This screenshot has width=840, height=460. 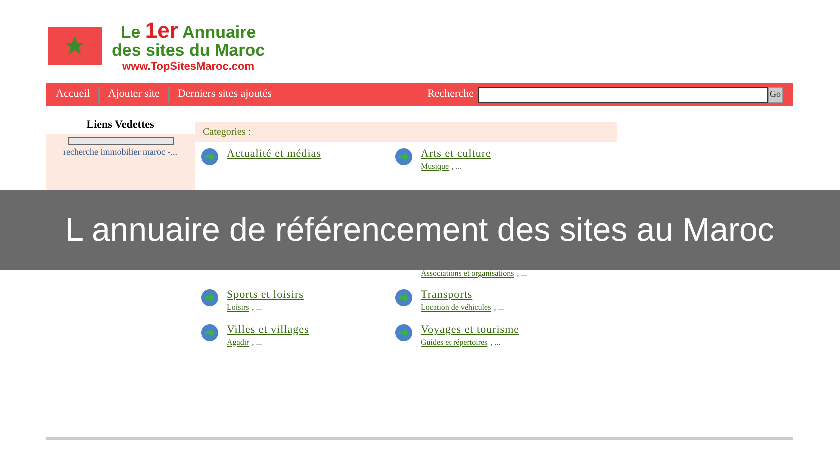 What do you see at coordinates (456, 154) in the screenshot?
I see `category-link: Arts et culture` at bounding box center [456, 154].